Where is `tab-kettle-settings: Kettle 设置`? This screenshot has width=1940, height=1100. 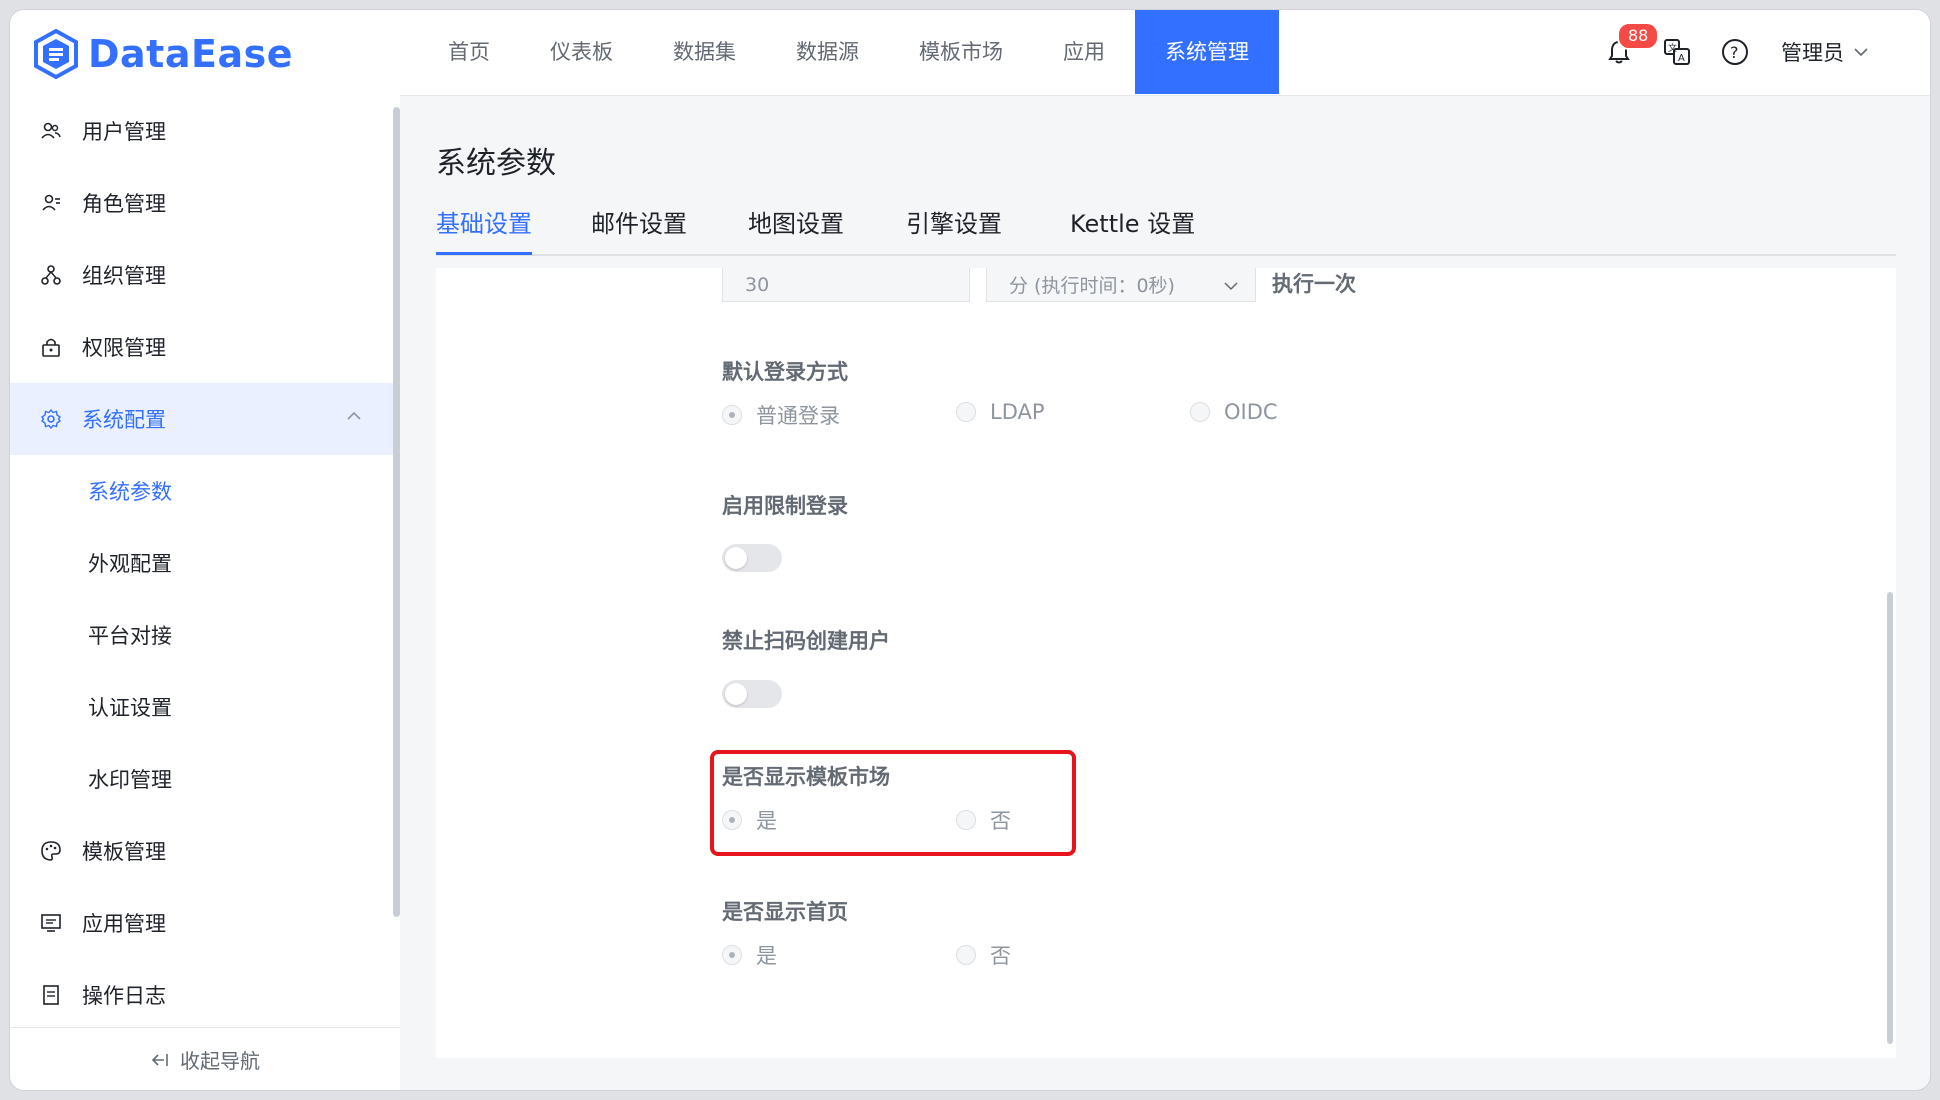
tab-kettle-settings: Kettle 设置 is located at coordinates (1132, 228).